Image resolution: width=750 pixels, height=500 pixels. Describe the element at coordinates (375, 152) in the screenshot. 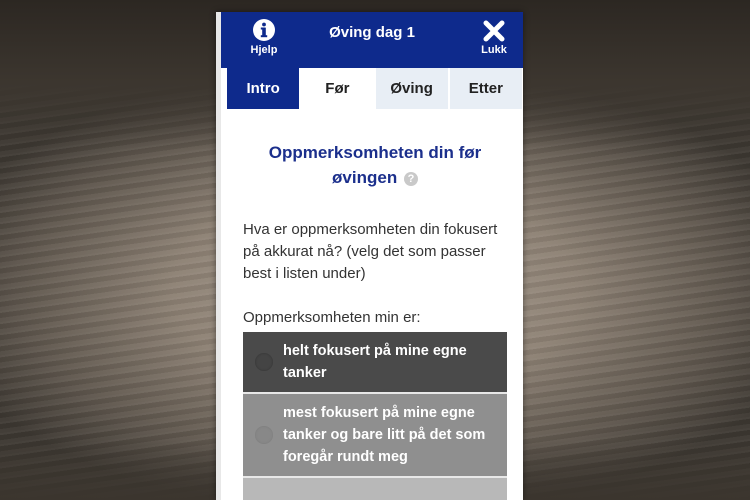

I see `section-title-line1: Oppmerksomheten din før` at that location.